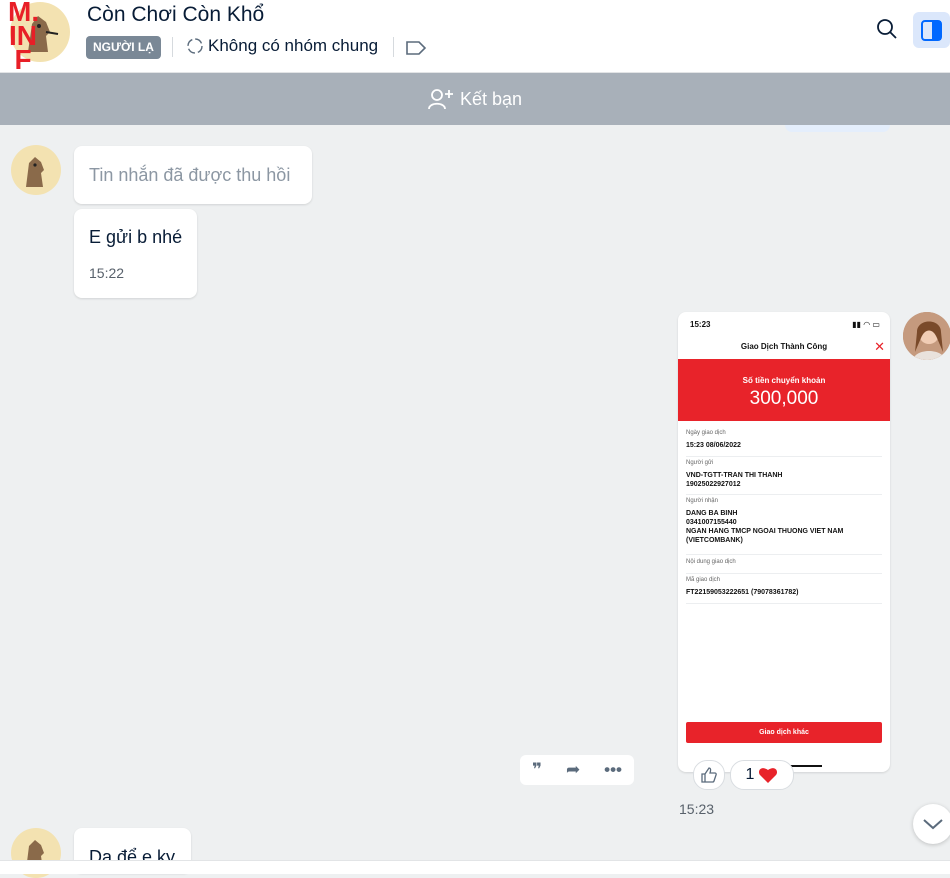 The height and width of the screenshot is (878, 950). I want to click on thumbs-up-icon, so click(709, 775).